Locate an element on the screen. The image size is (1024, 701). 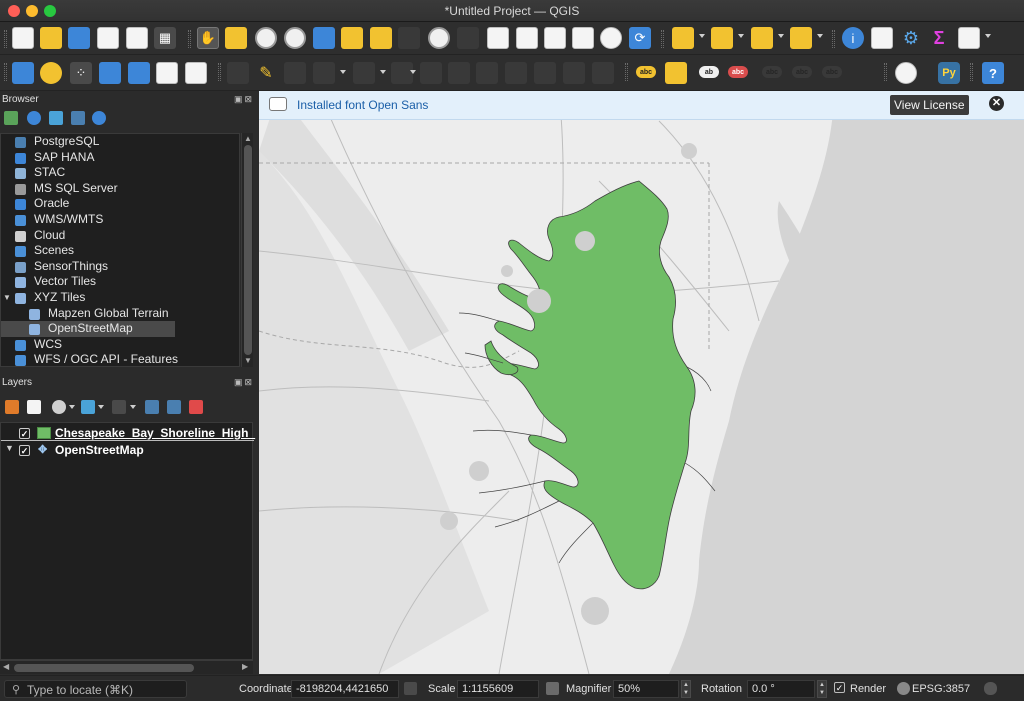
undo-icon is located at coordinates (574, 73).